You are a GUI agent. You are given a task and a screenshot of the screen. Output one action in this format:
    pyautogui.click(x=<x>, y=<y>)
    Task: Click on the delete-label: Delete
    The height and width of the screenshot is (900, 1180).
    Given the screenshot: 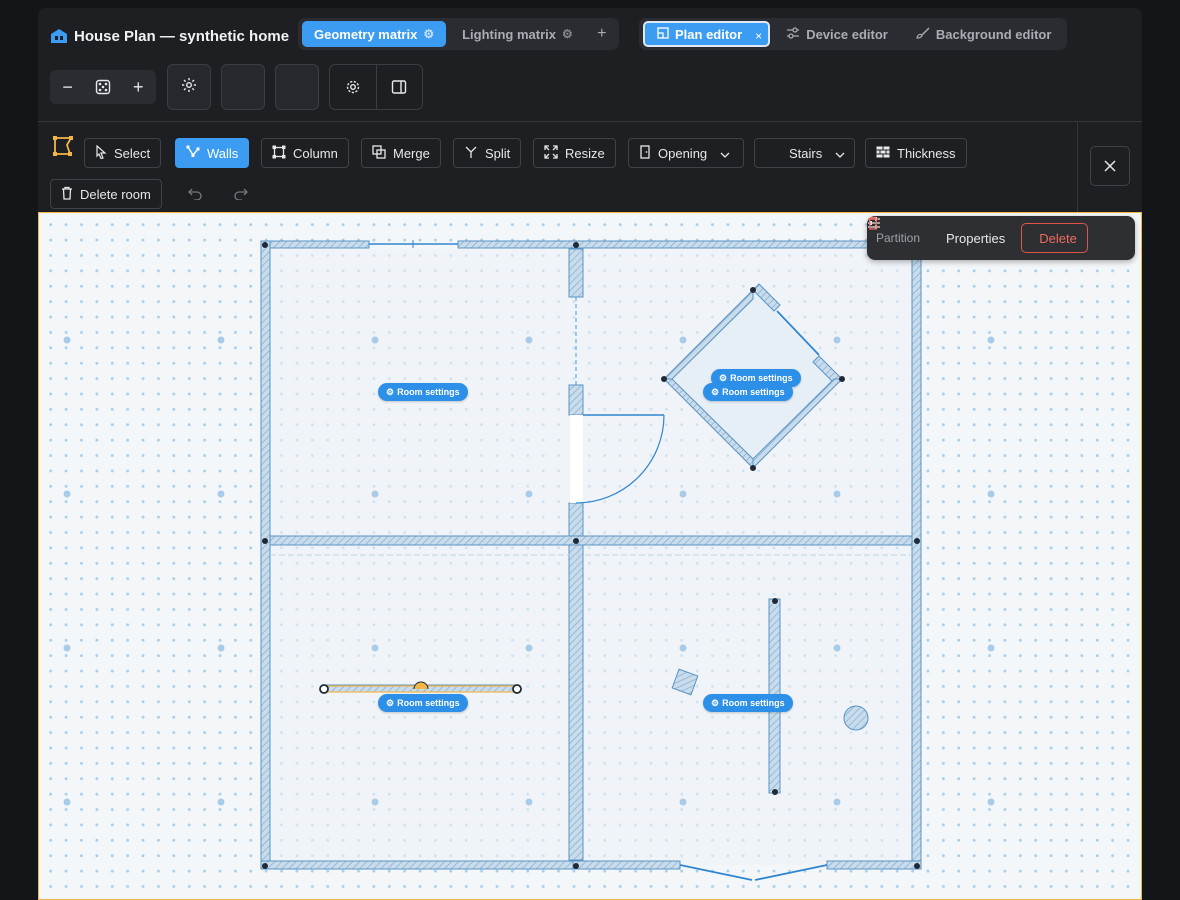 What is the action you would take?
    pyautogui.click(x=1058, y=238)
    